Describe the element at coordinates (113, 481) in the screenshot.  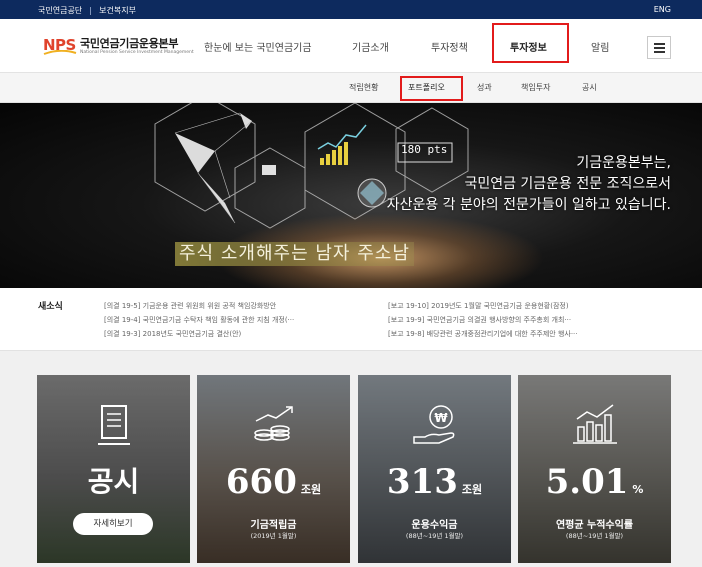
I see `card-disclosure-title: 공시` at that location.